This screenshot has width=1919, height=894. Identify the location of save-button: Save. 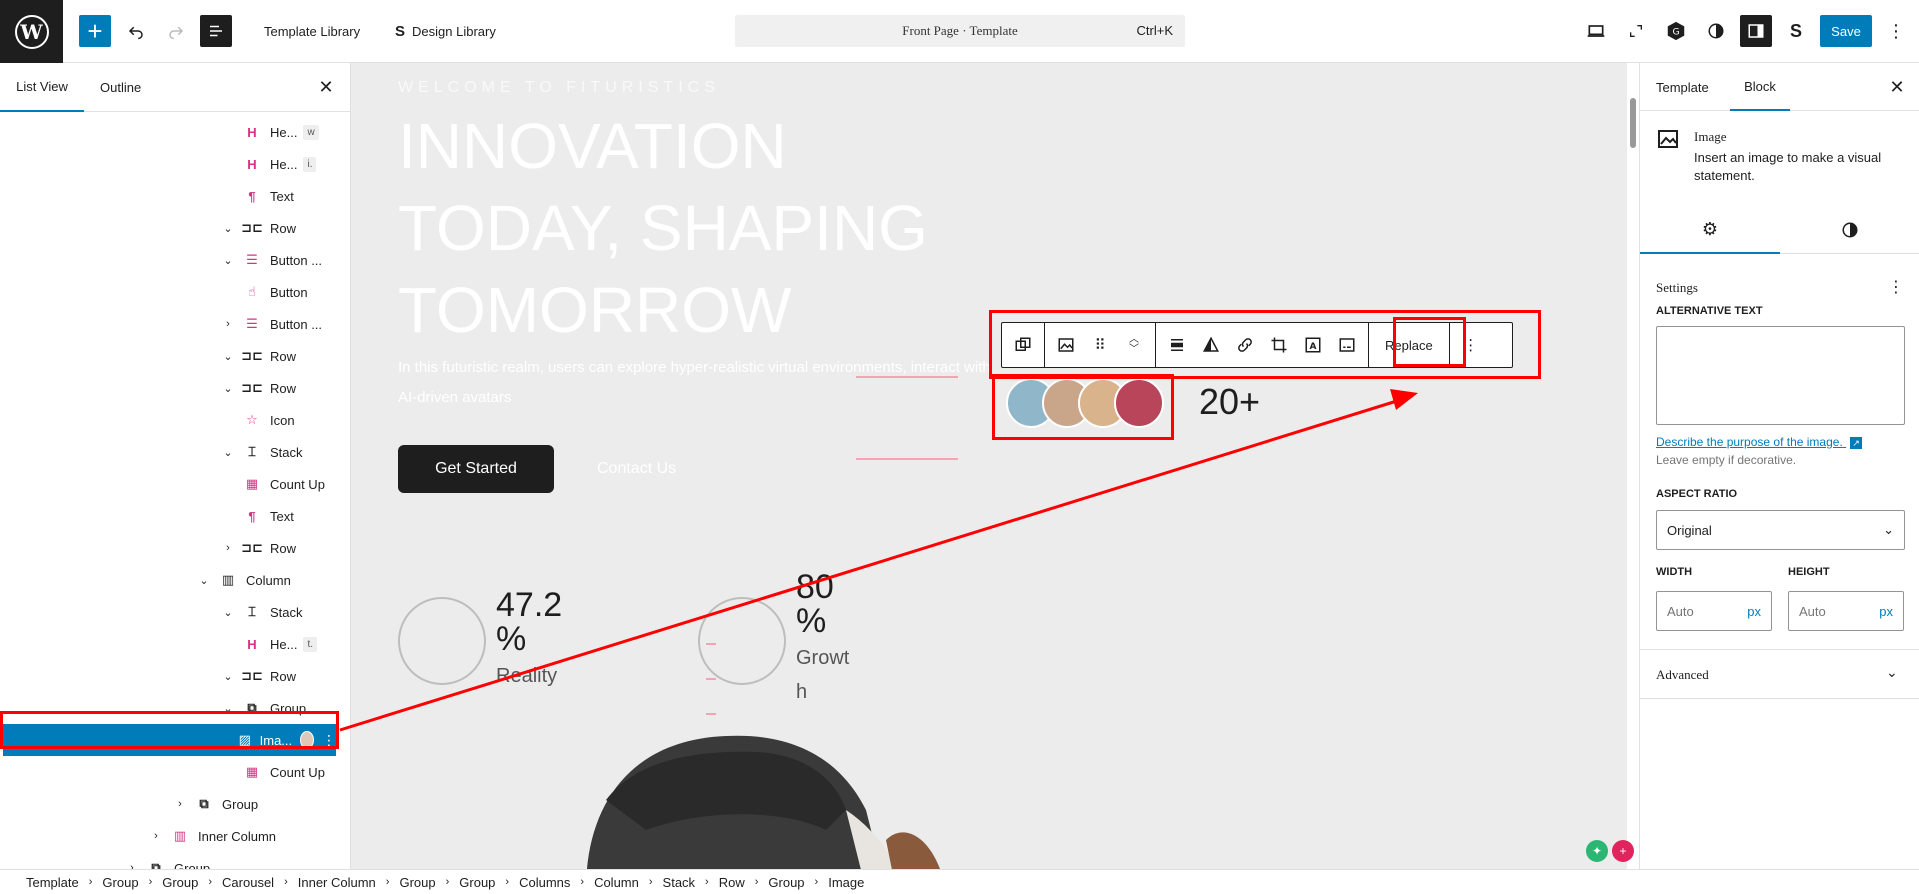
(1846, 31).